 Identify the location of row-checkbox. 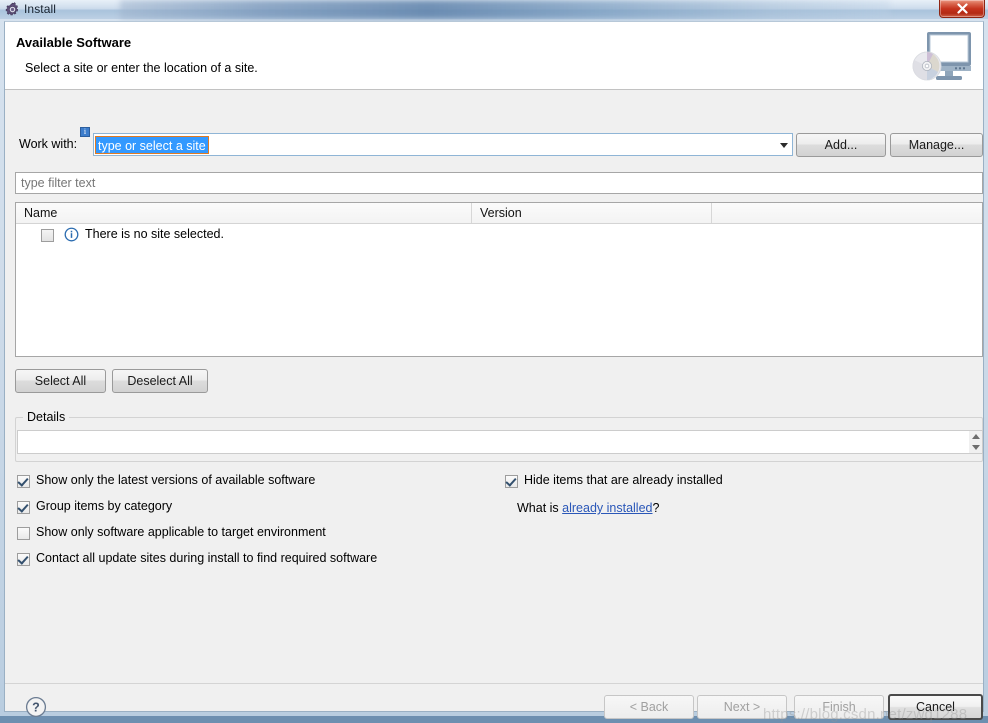
(47, 235).